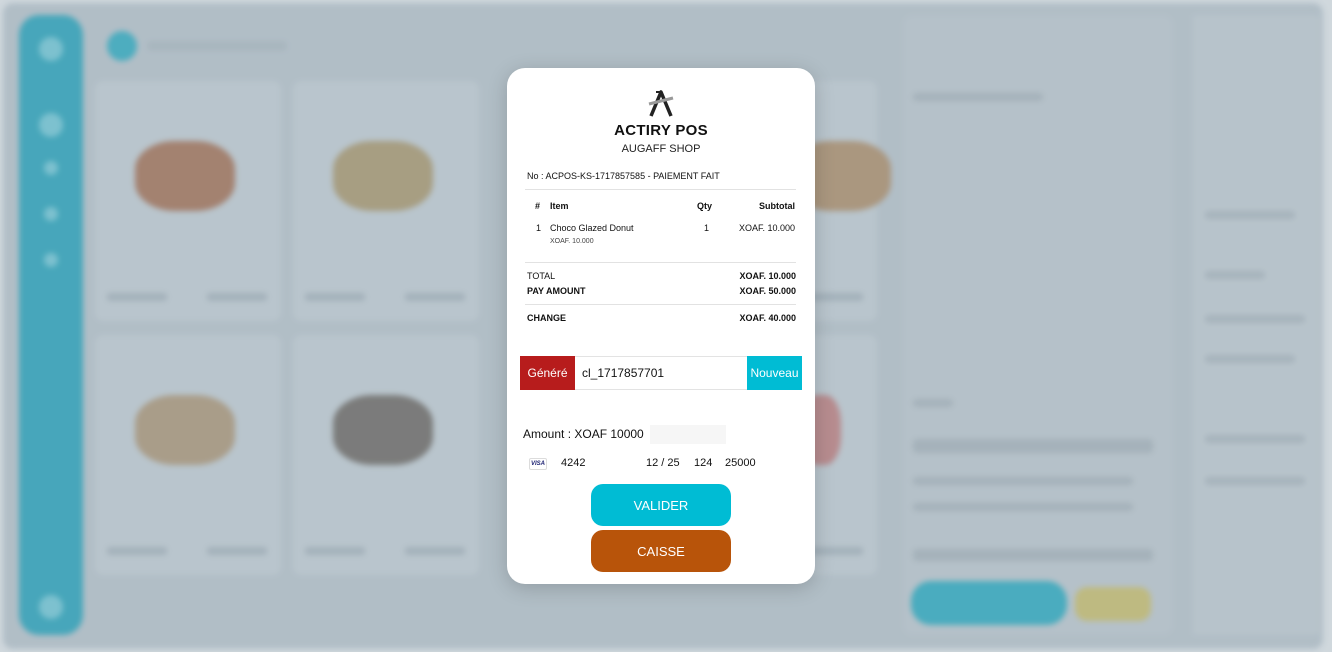  Describe the element at coordinates (777, 206) in the screenshot. I see `col-subtotal: Subtotal` at that location.